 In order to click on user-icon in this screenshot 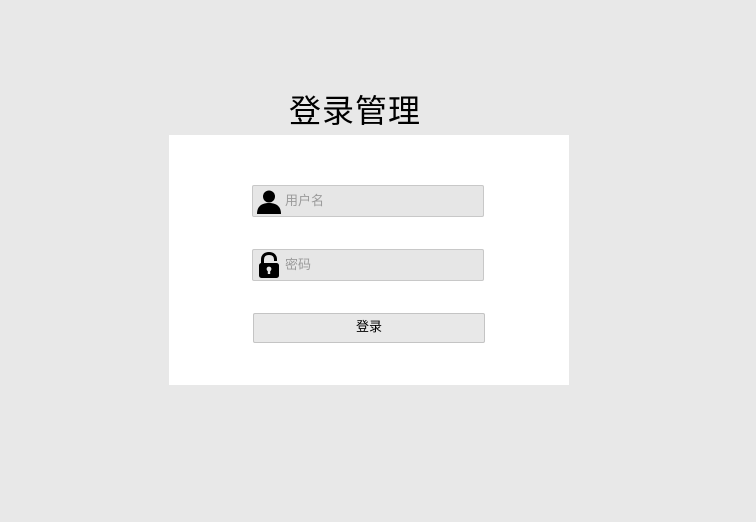, I will do `click(269, 202)`.